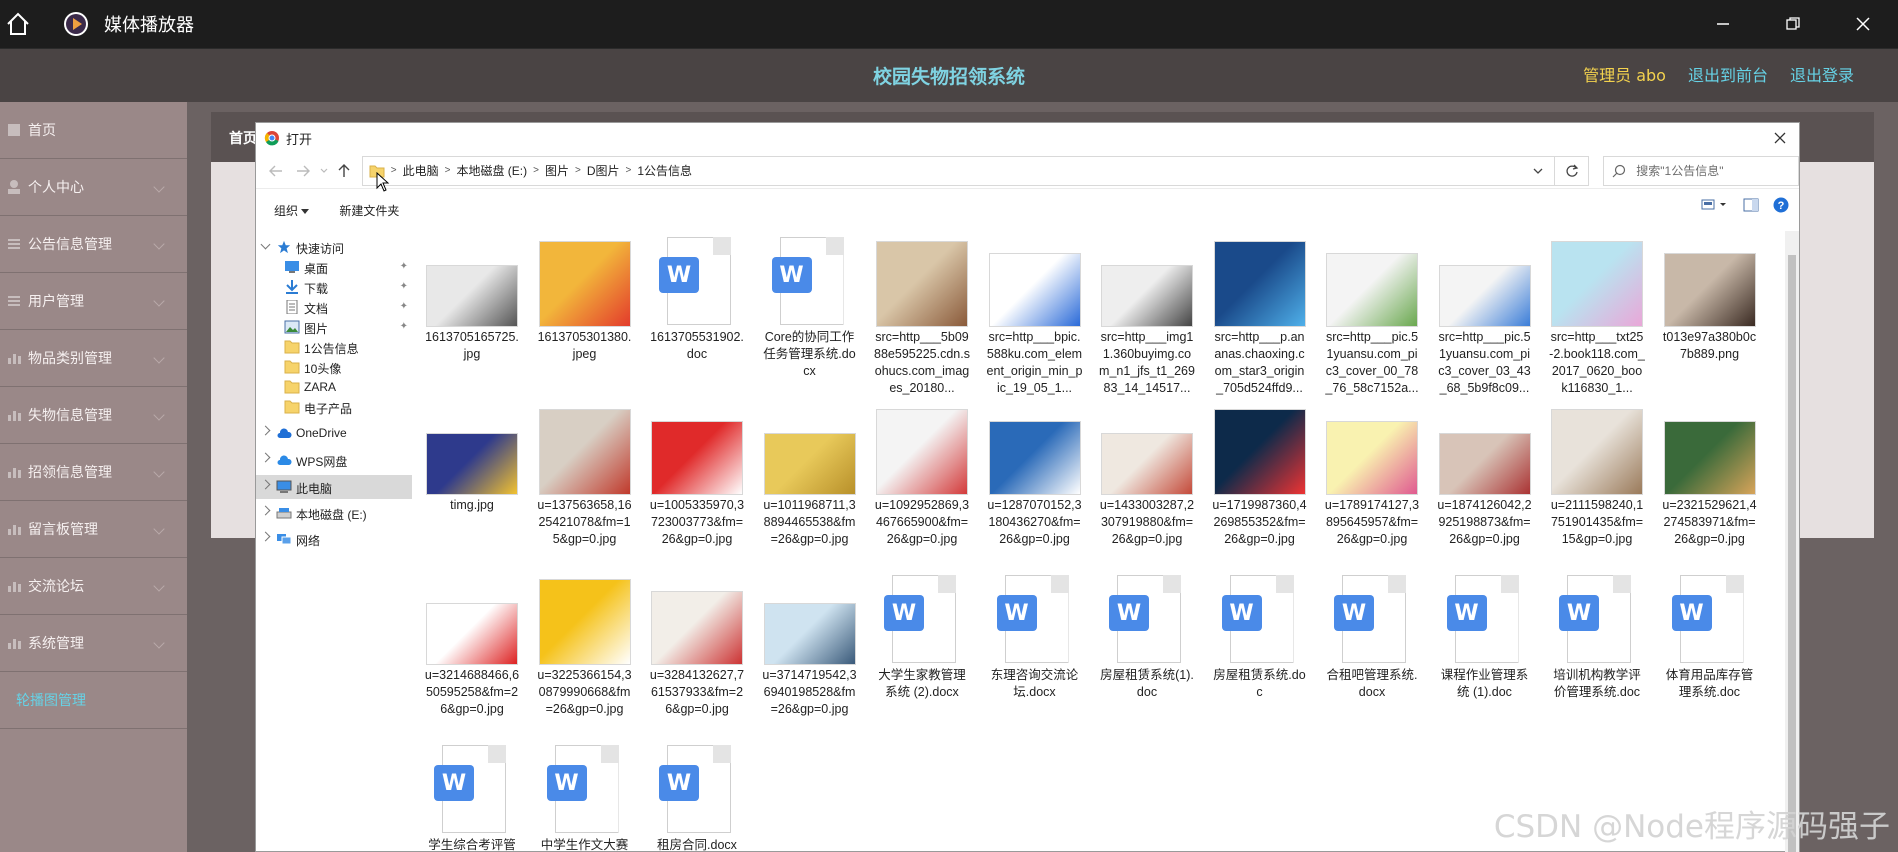  I want to click on recent-locations-button, so click(324, 171).